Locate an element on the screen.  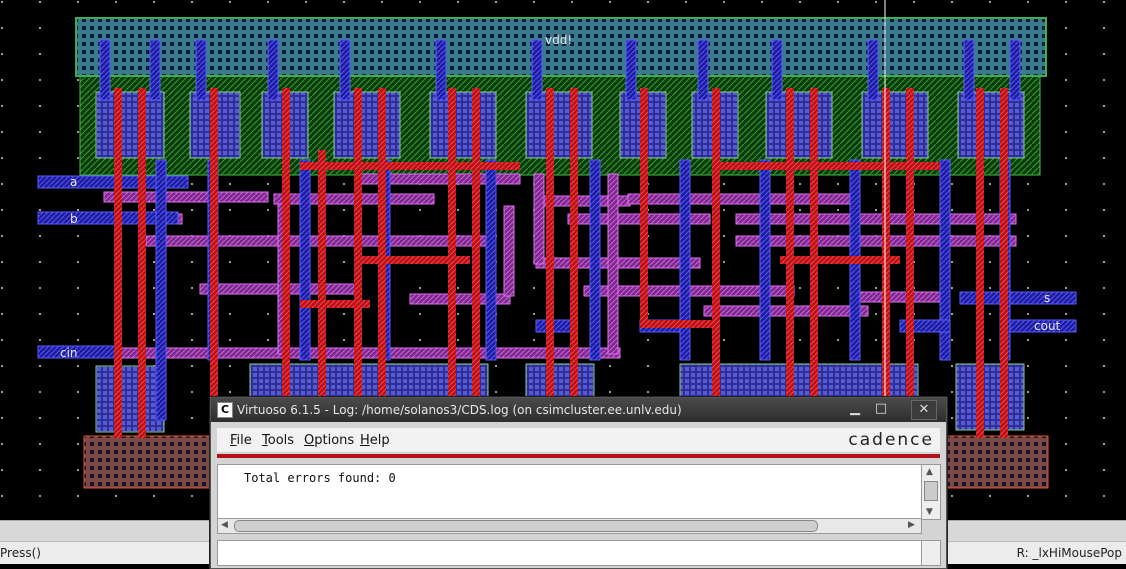
log-vertical-scroll-thumb is located at coordinates (931, 491).